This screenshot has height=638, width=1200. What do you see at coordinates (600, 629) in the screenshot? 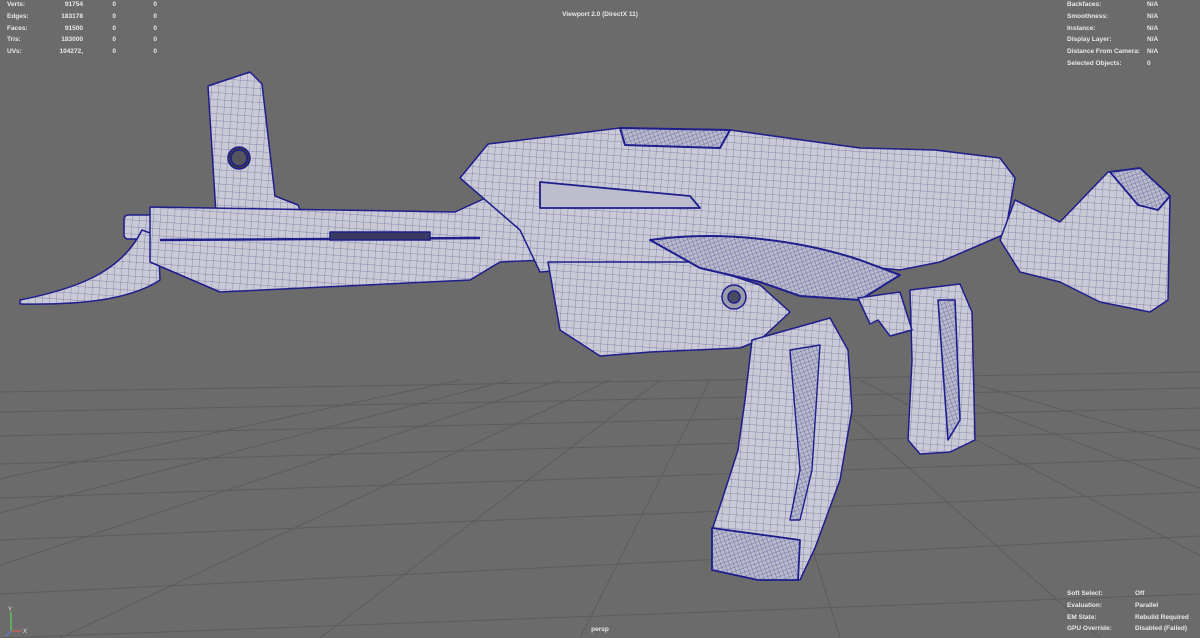
I see `camera-name: persp` at bounding box center [600, 629].